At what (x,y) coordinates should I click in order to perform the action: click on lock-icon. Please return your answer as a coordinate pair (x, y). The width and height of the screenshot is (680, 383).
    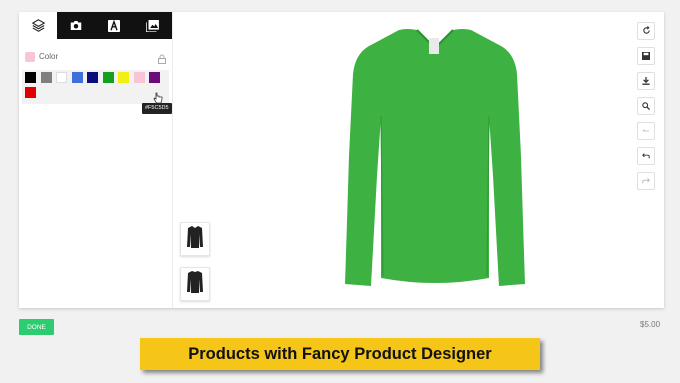
    Looking at the image, I should click on (162, 60).